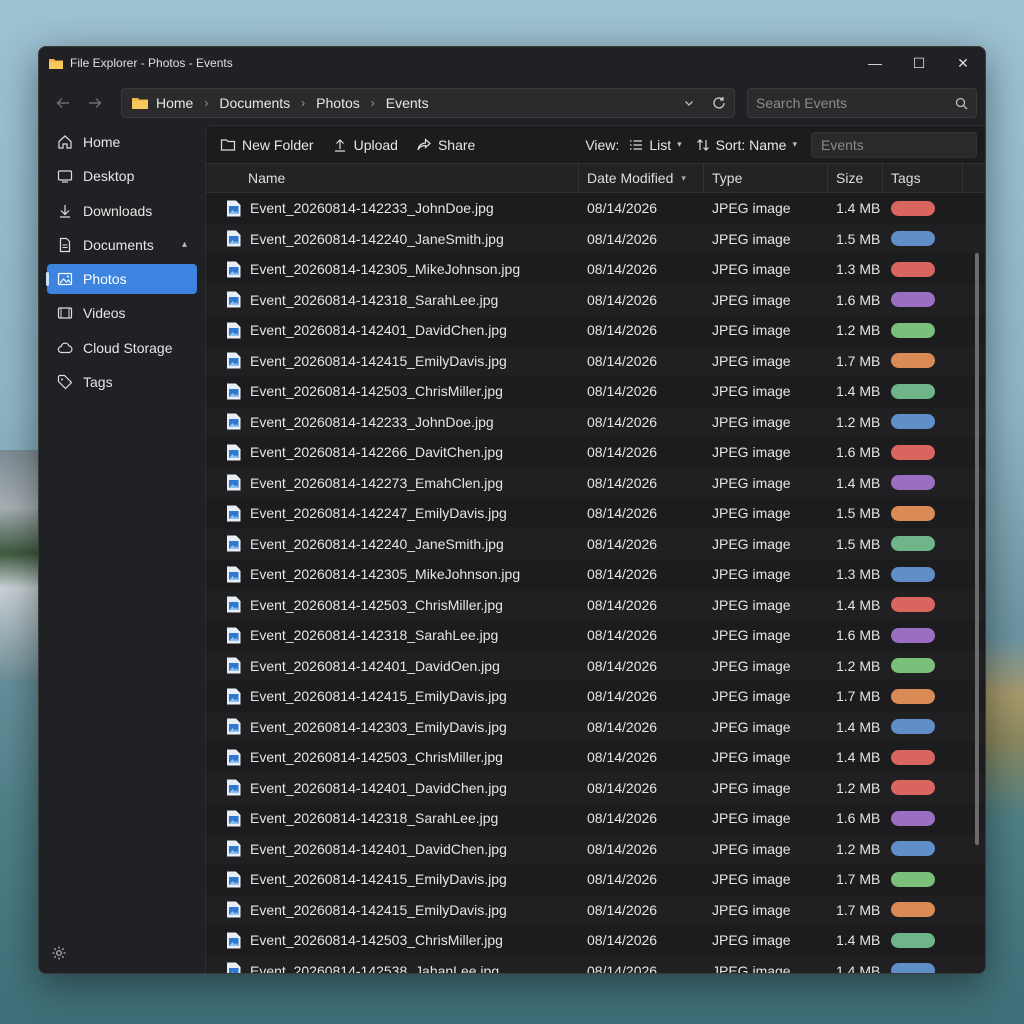 The height and width of the screenshot is (1024, 1024). I want to click on search-box, so click(862, 103).